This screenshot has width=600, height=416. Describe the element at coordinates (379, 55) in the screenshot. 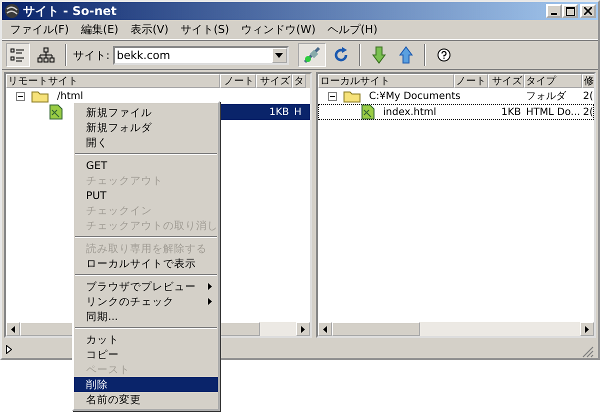

I see `down-arrow-icon` at that location.